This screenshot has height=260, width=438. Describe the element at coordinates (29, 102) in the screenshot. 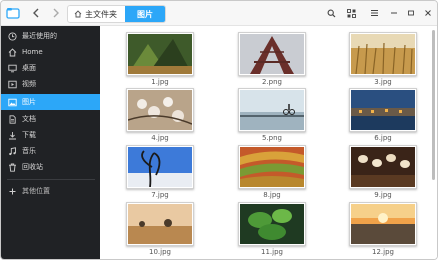

I see `sidebar-item-label: 图片` at that location.